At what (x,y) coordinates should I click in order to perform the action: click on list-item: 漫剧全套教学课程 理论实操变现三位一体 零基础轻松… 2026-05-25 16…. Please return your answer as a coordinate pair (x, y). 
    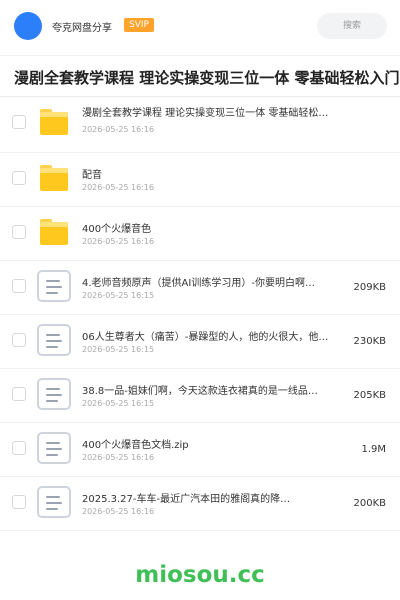
    Looking at the image, I should click on (200, 125).